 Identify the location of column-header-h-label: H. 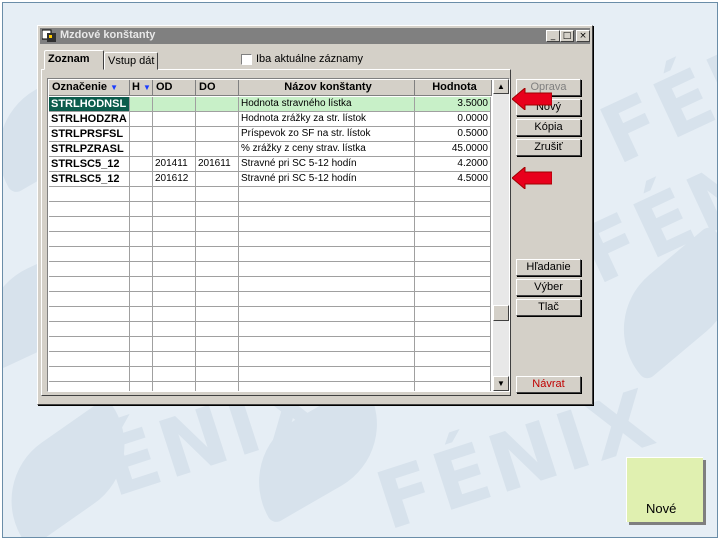
(136, 87).